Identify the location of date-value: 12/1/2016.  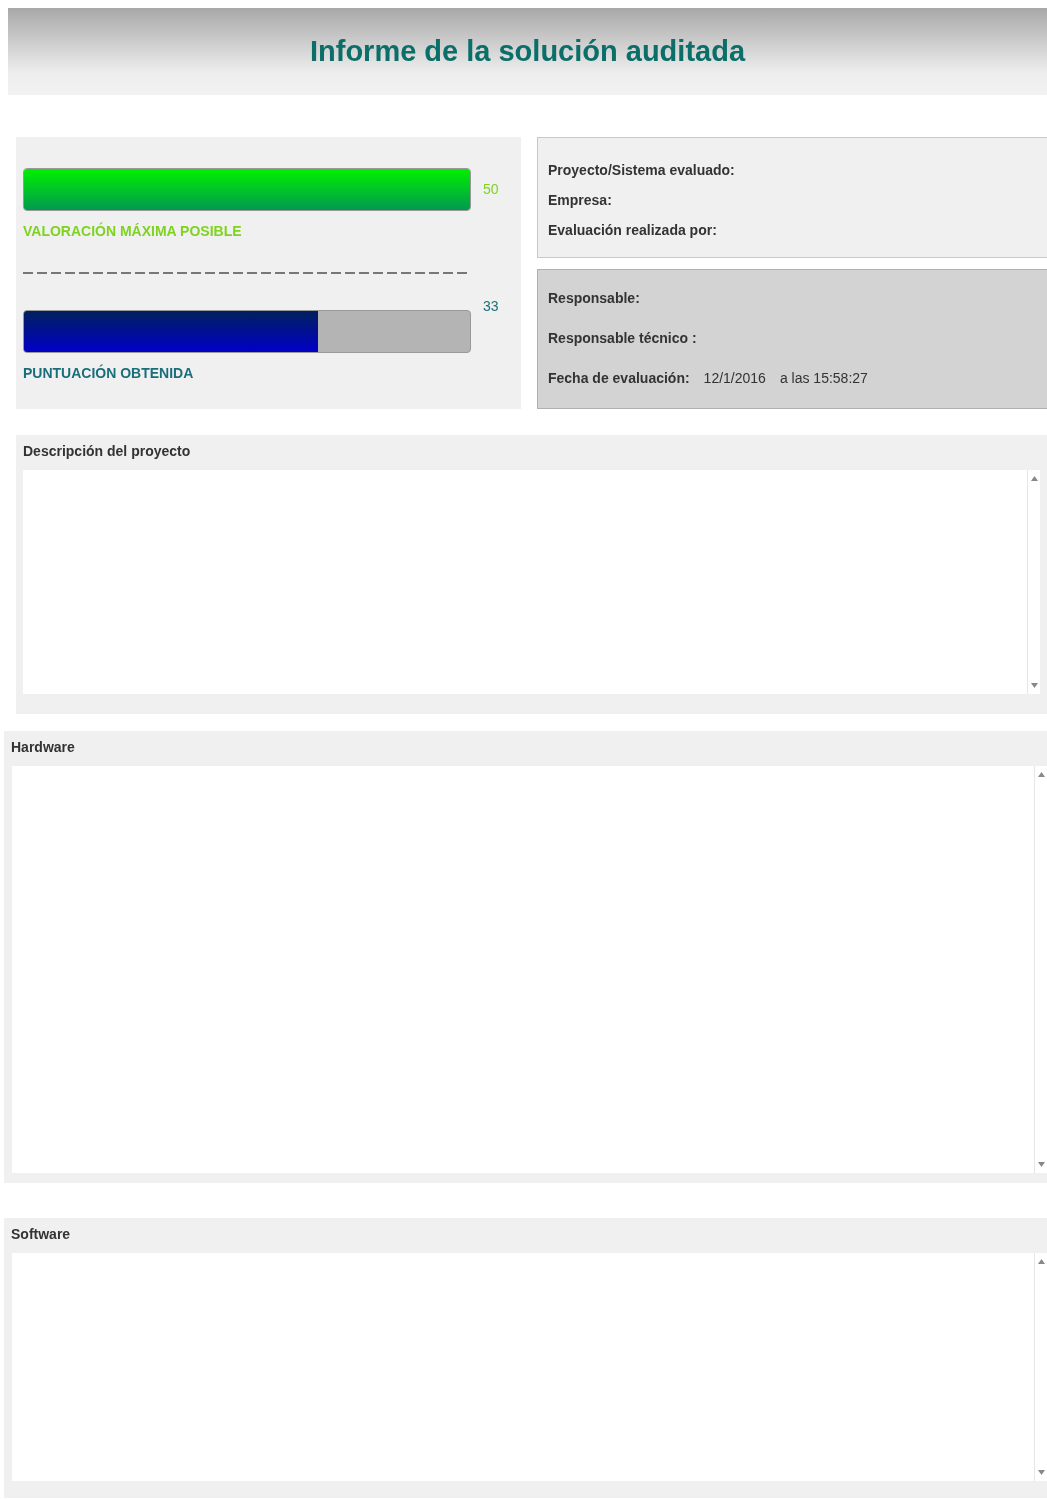
(734, 378).